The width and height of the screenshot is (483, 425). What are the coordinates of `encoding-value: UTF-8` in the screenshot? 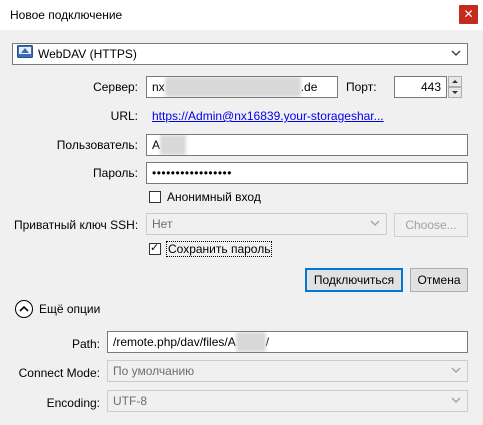 It's located at (130, 401).